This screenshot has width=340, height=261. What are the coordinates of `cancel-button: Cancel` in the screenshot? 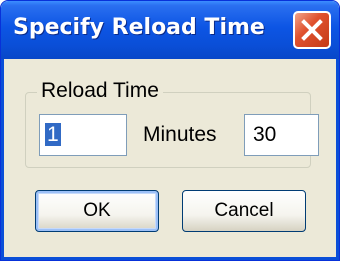 It's located at (244, 211).